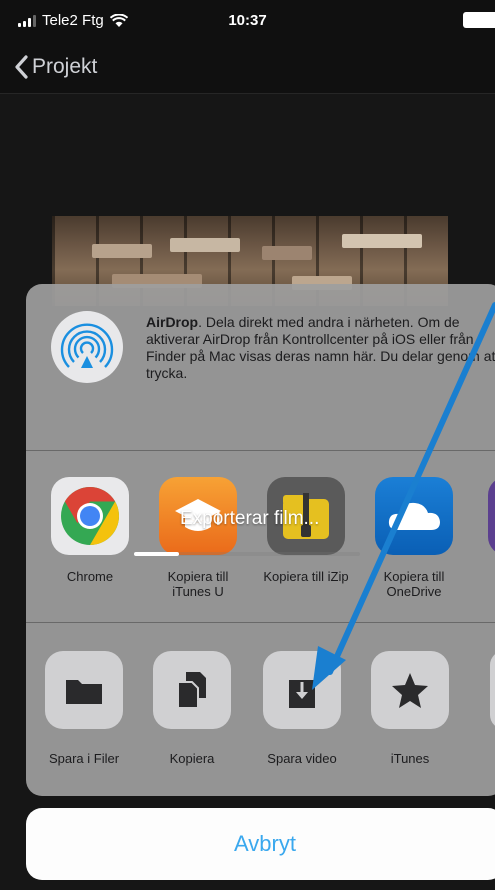  What do you see at coordinates (84, 758) in the screenshot?
I see `action-label: Spara i Filer` at bounding box center [84, 758].